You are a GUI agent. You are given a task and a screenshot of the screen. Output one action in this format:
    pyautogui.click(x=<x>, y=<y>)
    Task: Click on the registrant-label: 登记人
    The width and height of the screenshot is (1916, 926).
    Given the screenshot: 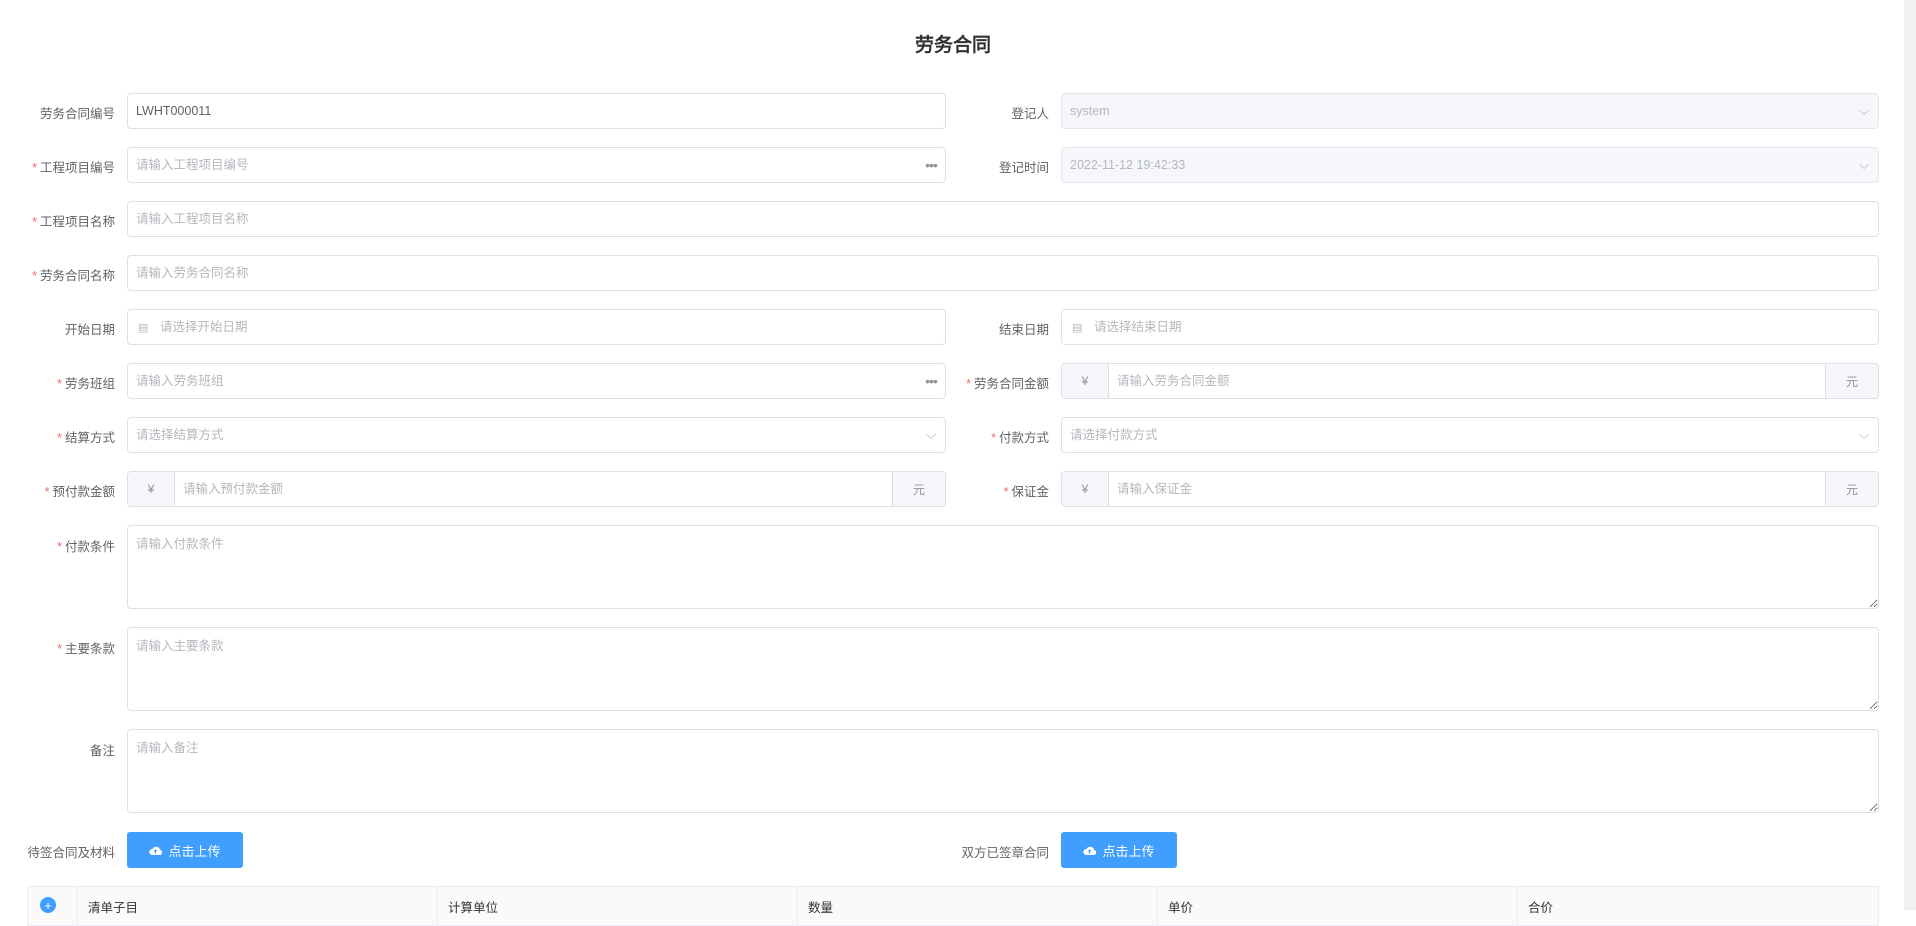 What is the action you would take?
    pyautogui.click(x=1030, y=114)
    